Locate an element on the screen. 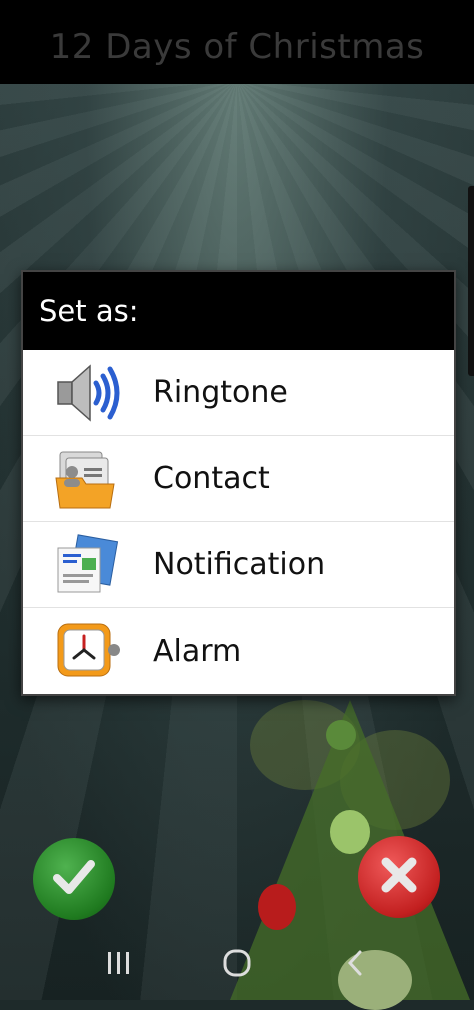  dialog-header: Set as: is located at coordinates (238, 311).